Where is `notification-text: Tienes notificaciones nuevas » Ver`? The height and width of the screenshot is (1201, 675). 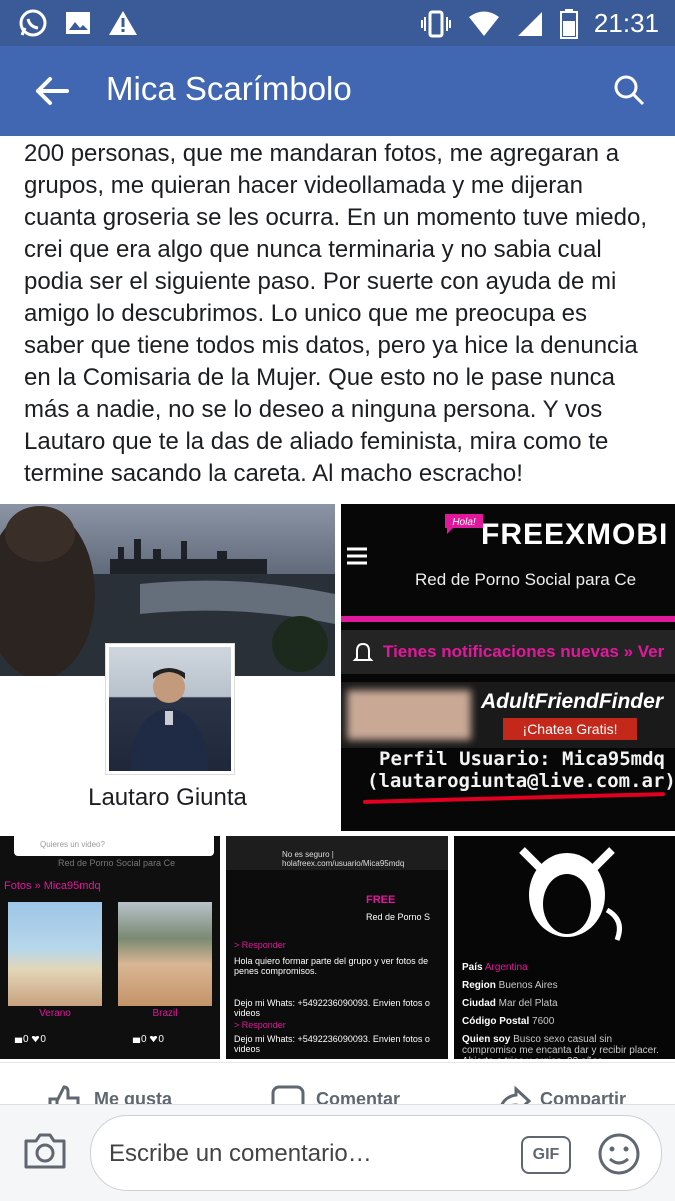 notification-text: Tienes notificaciones nuevas » Ver is located at coordinates (524, 651).